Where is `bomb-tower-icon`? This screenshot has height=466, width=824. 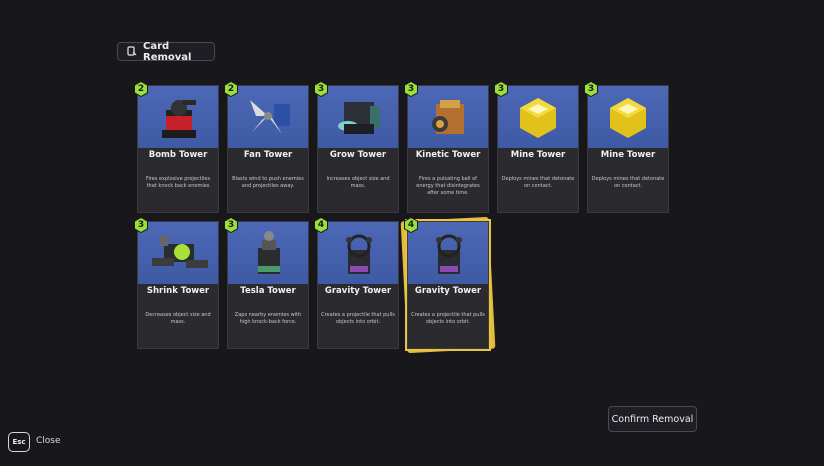
bomb-tower-icon is located at coordinates (178, 117).